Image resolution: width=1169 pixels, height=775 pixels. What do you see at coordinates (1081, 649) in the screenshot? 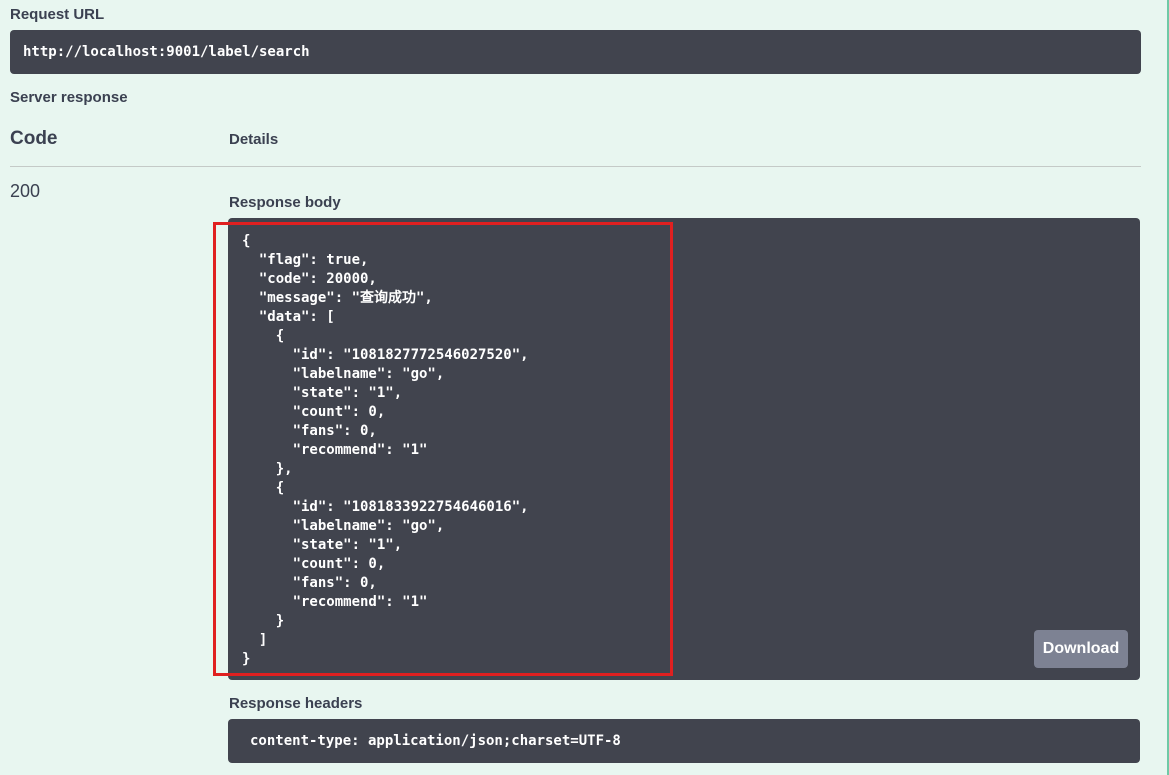
I see `download-button: Download` at bounding box center [1081, 649].